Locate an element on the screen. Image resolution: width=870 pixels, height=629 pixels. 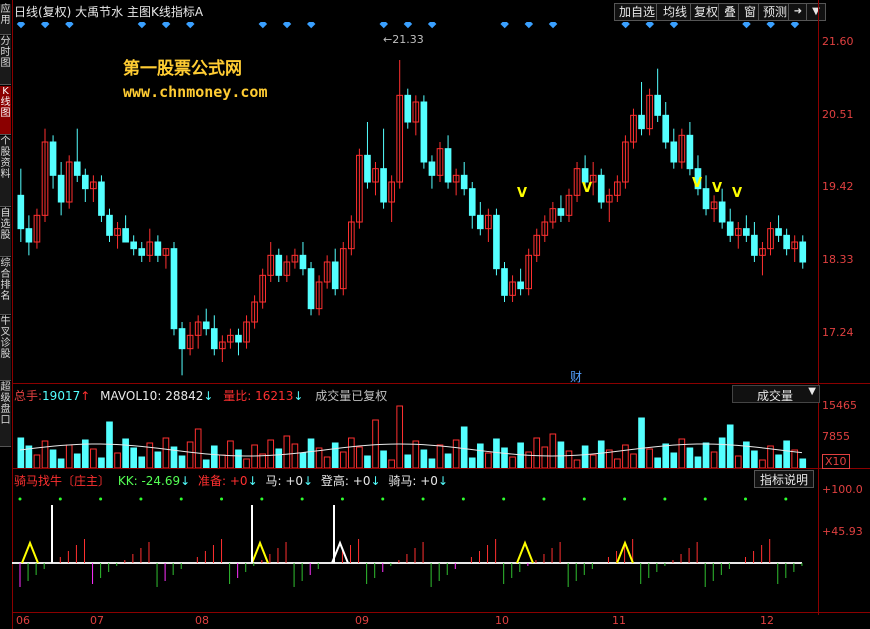
ratio-label: 量比: is located at coordinates (237, 396).